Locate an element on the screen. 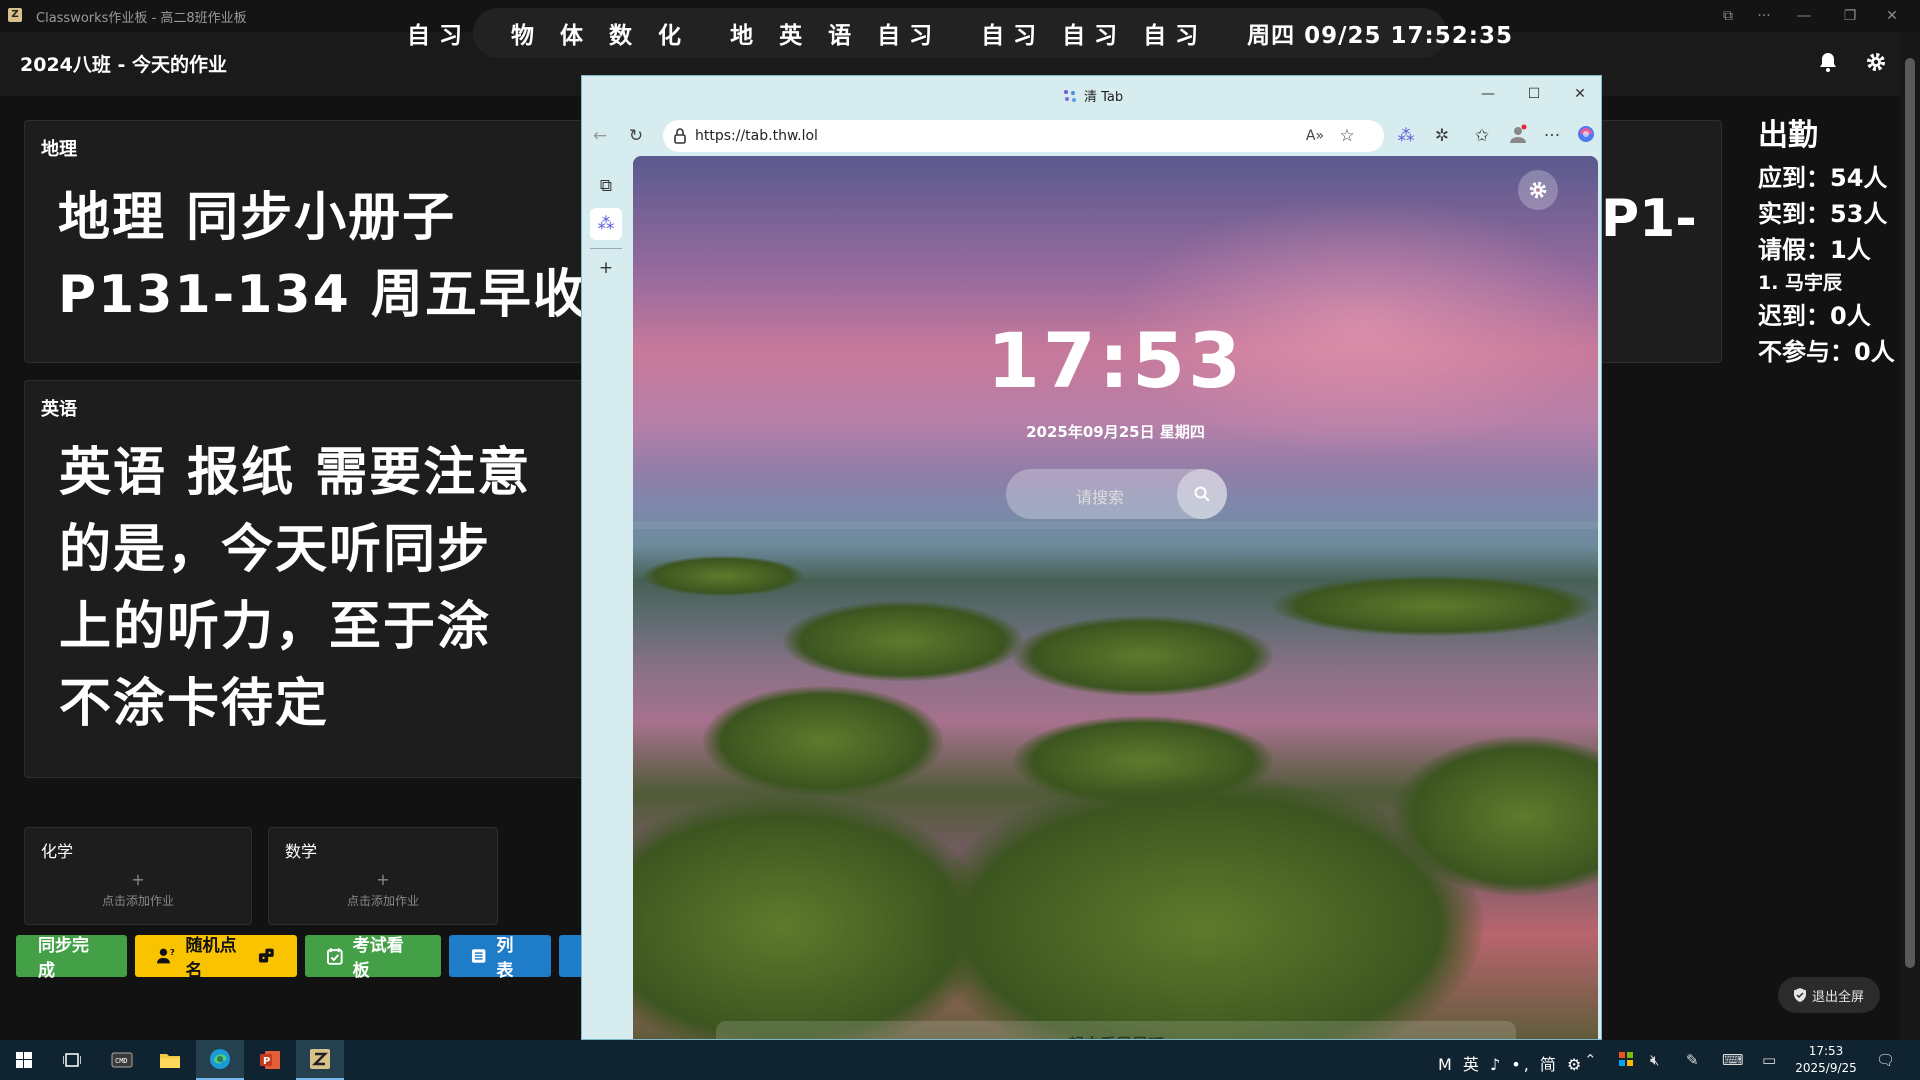 This screenshot has height=1080, width=1920. profile-avatar-icon is located at coordinates (1518, 136).